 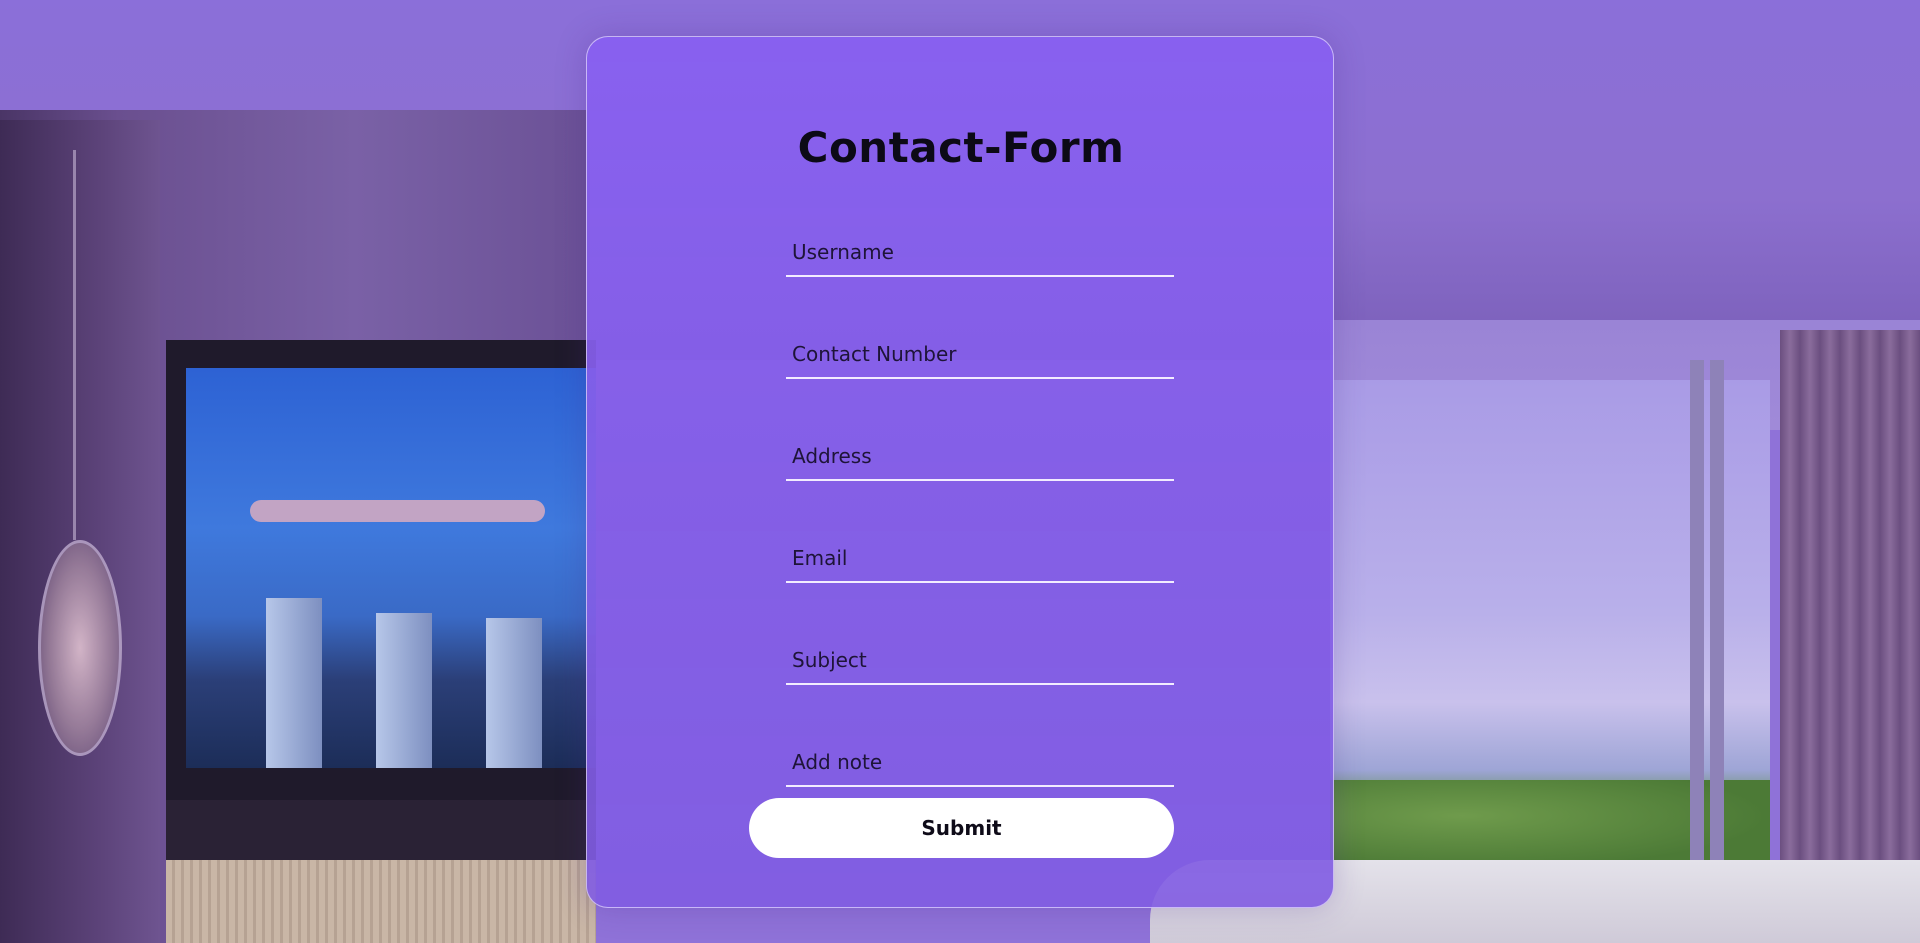 I want to click on contact-number-input, so click(x=980, y=355).